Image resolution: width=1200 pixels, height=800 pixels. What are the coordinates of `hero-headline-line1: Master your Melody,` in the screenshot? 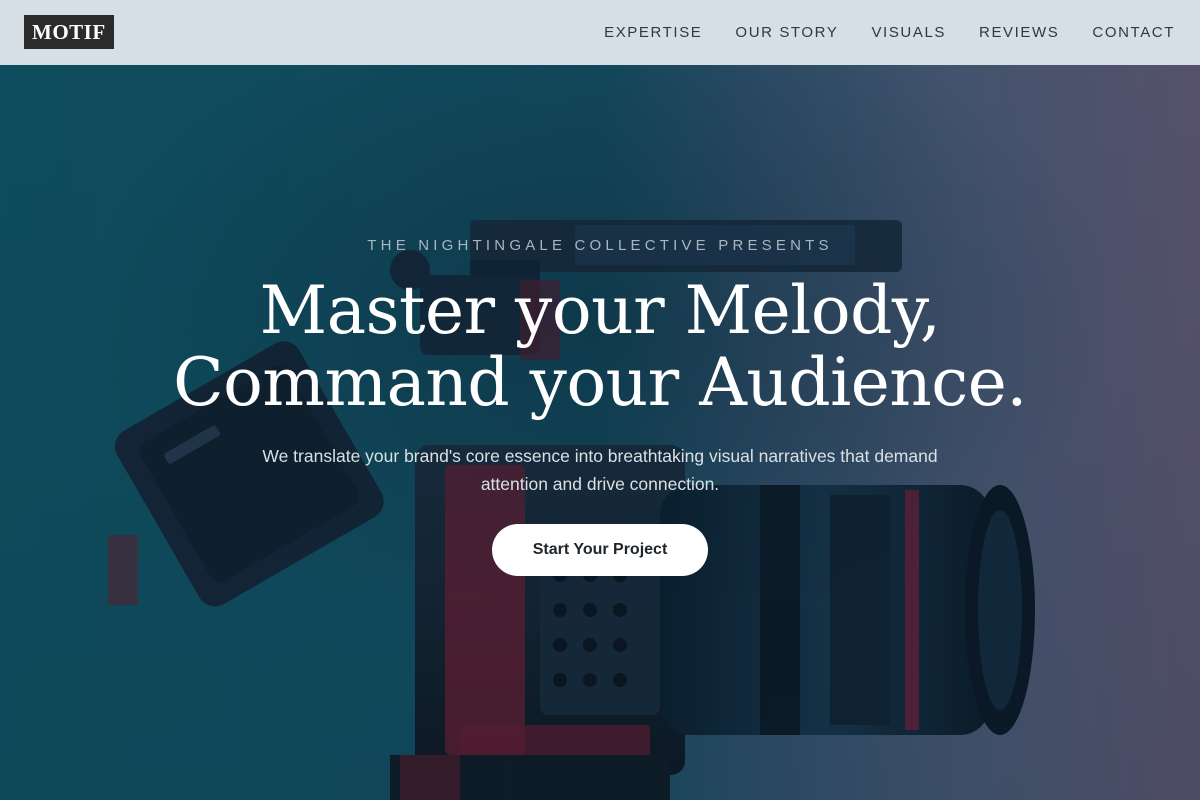 It's located at (600, 310).